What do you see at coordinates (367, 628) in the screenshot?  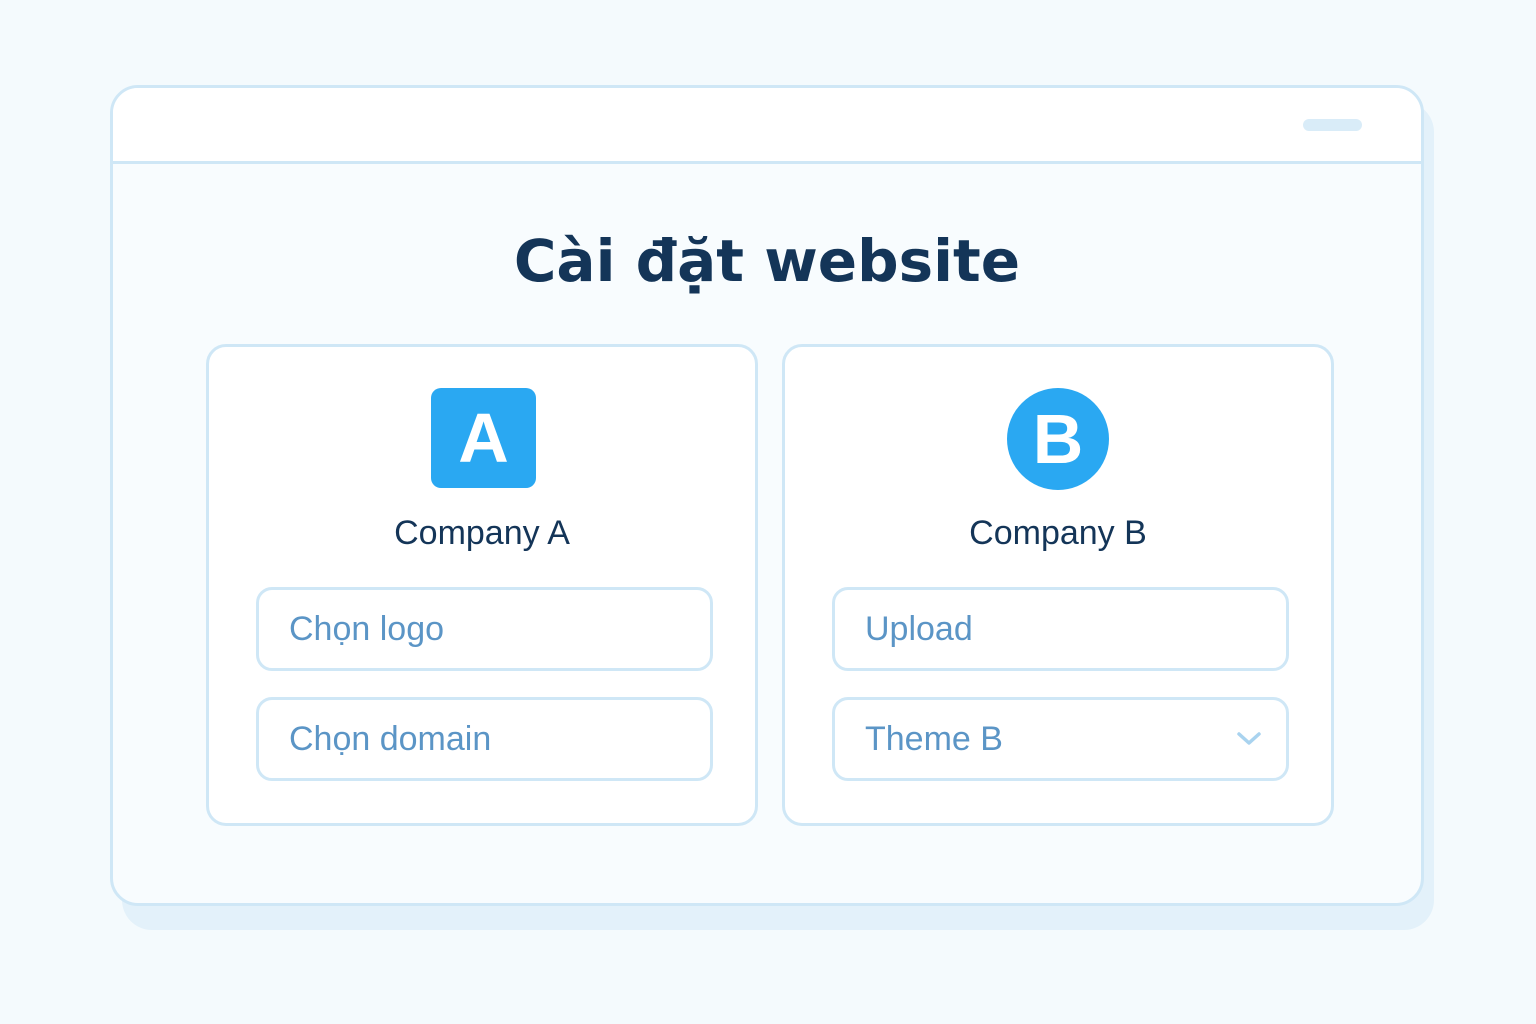 I see `choose-logo-label: Chọn logo` at bounding box center [367, 628].